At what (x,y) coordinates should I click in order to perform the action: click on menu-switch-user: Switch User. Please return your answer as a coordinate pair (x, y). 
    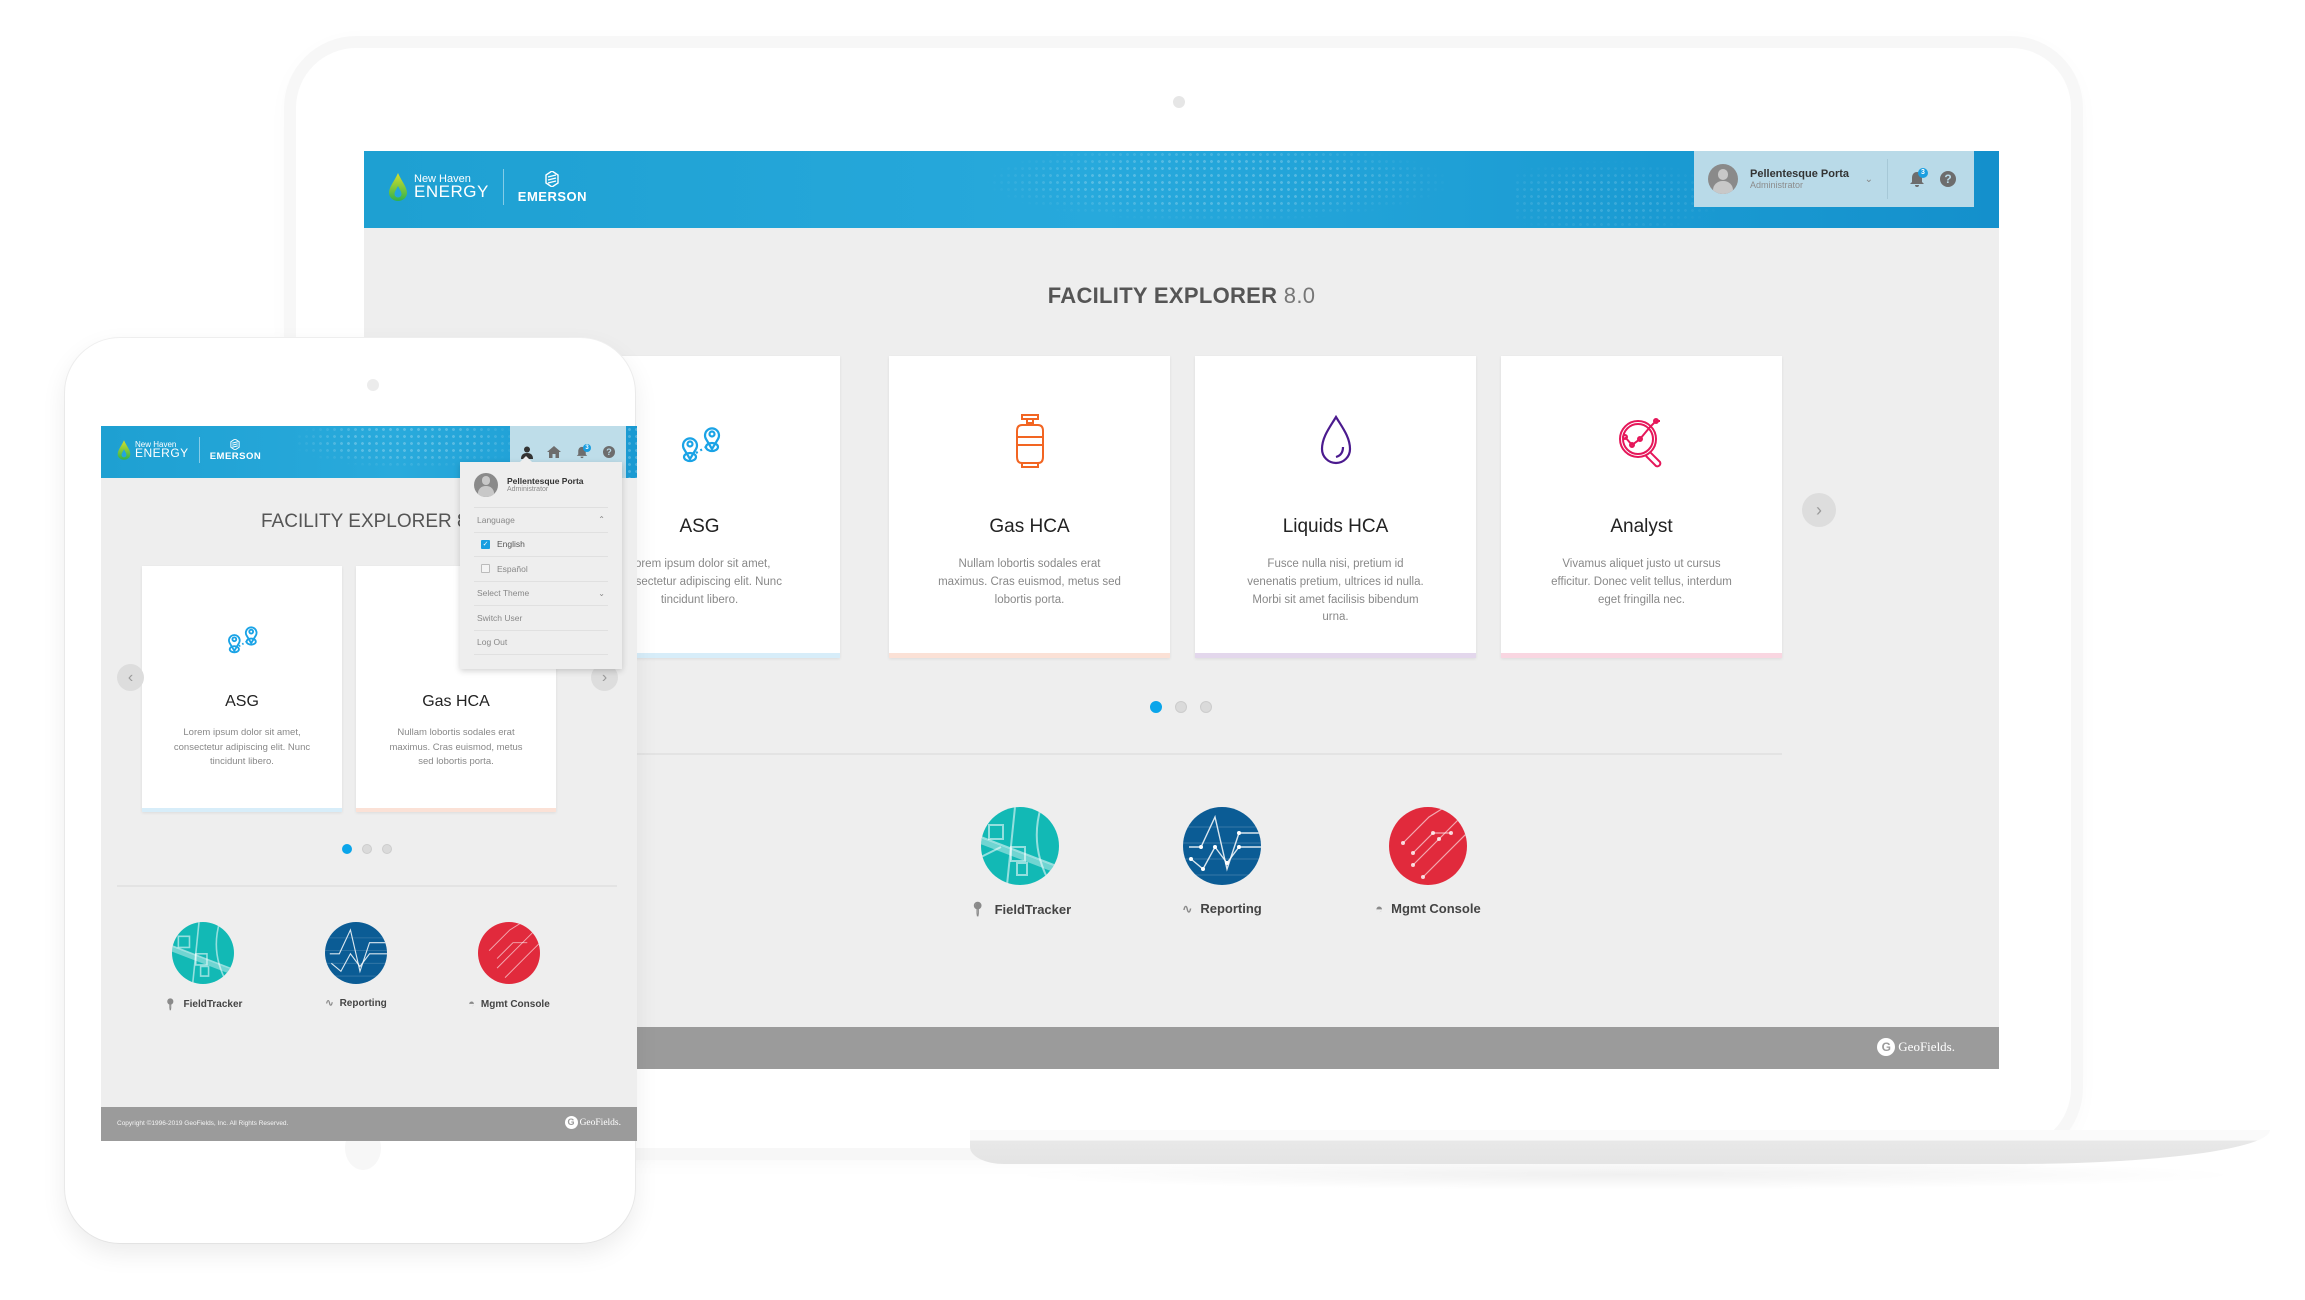
    Looking at the image, I should click on (541, 618).